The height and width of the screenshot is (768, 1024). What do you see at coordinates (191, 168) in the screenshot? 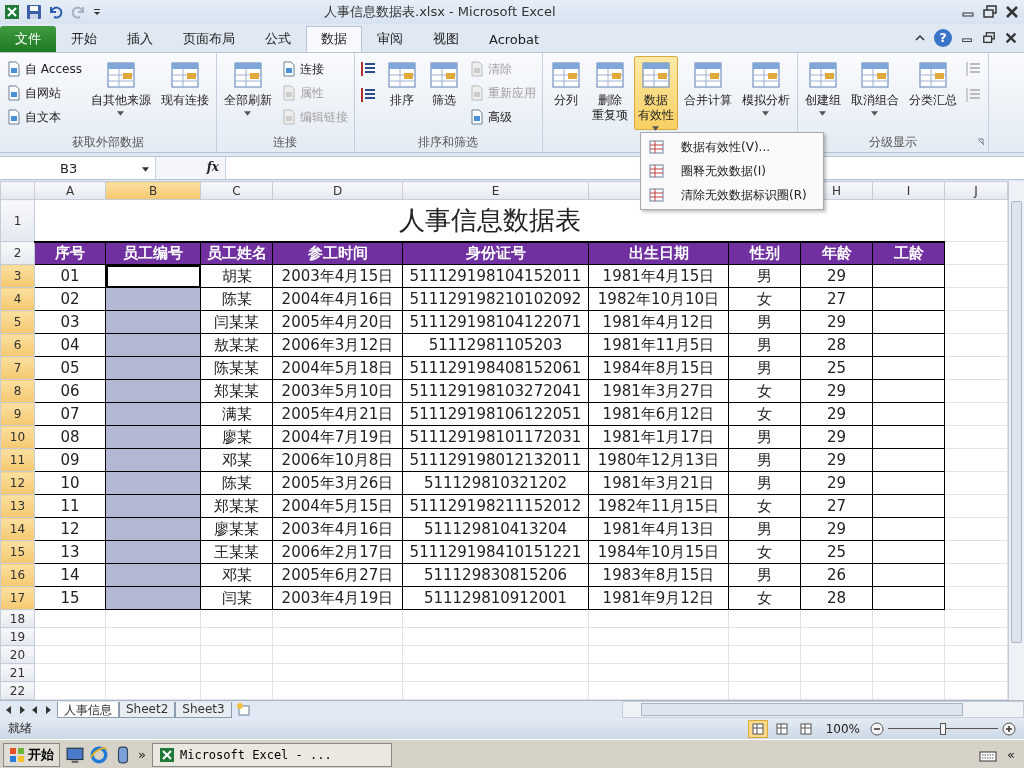
I see `insert-function-button: fx` at bounding box center [191, 168].